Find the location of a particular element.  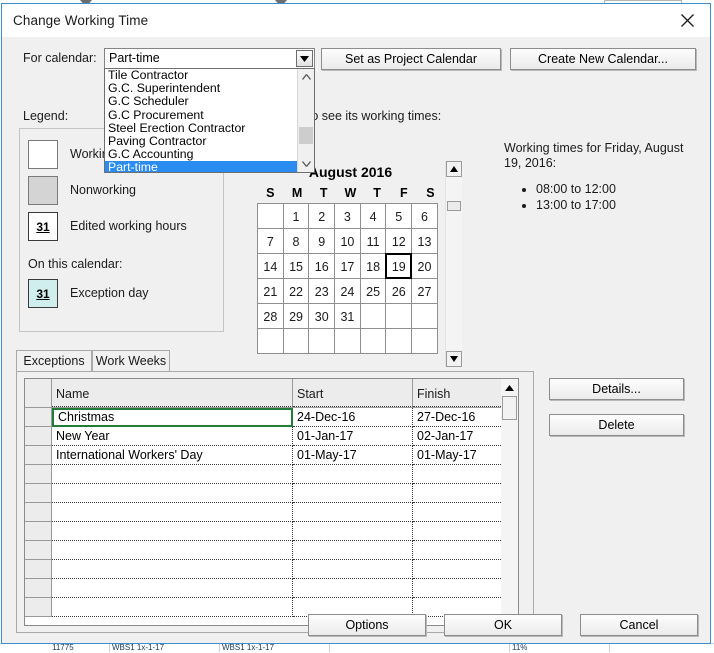

dropdown-scroll-thumb is located at coordinates (306, 135).